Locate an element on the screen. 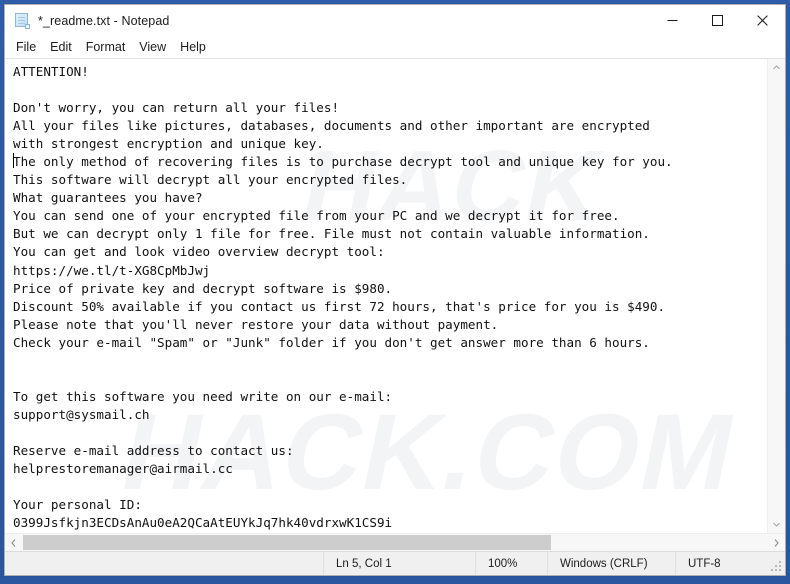 This screenshot has height=584, width=790. status-cursor-position: Ln 5, Col 1 is located at coordinates (399, 563).